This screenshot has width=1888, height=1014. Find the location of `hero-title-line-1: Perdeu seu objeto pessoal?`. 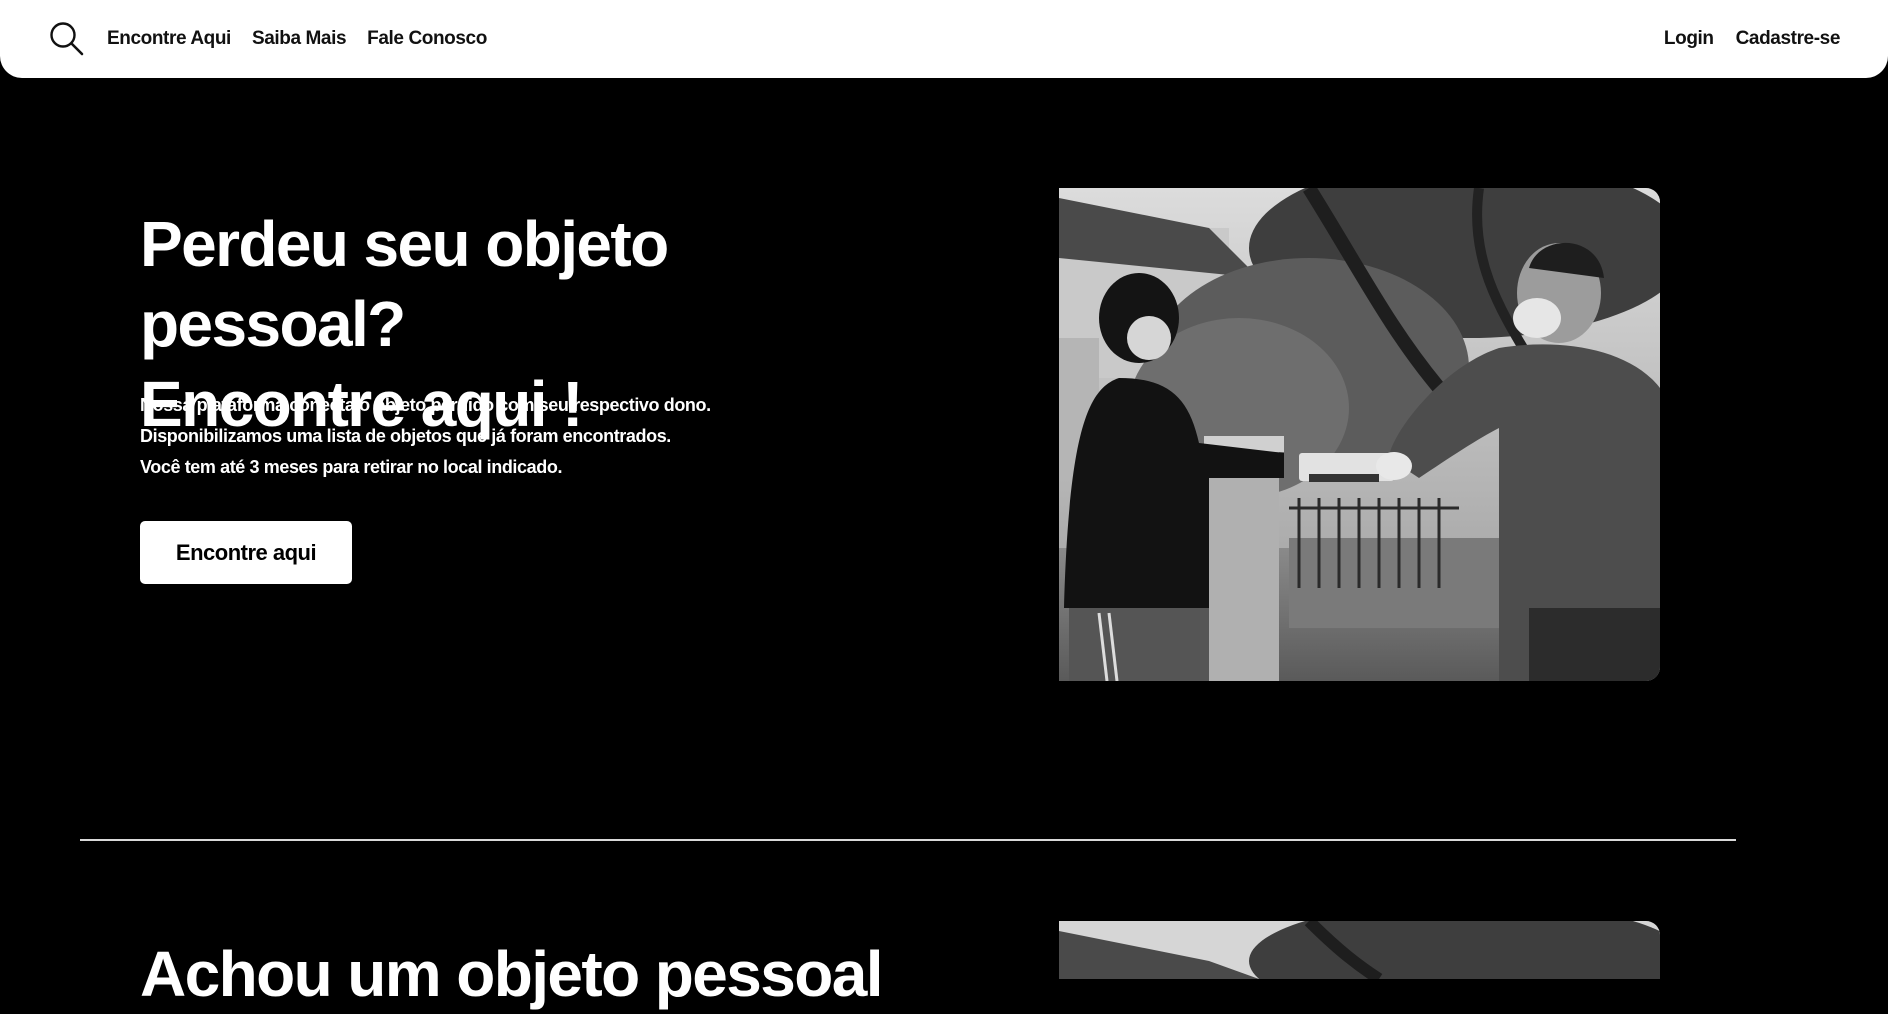

hero-title-line-1: Perdeu seu objeto pessoal? is located at coordinates (404, 284).